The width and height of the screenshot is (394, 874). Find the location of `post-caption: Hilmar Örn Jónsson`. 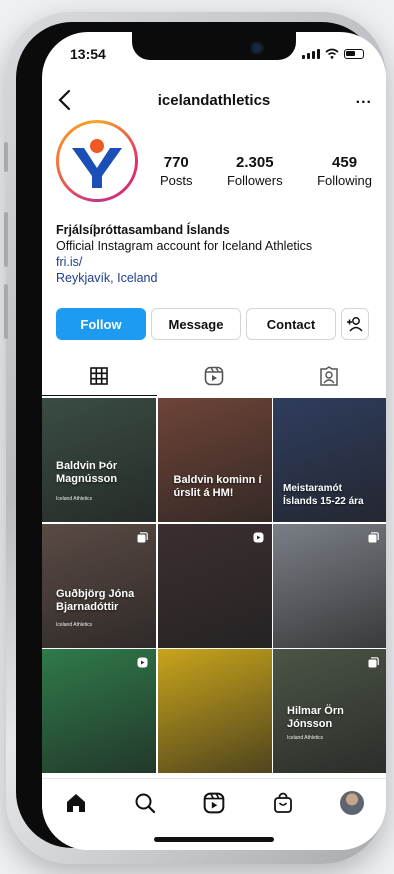

post-caption: Hilmar Örn Jónsson is located at coordinates (315, 717).